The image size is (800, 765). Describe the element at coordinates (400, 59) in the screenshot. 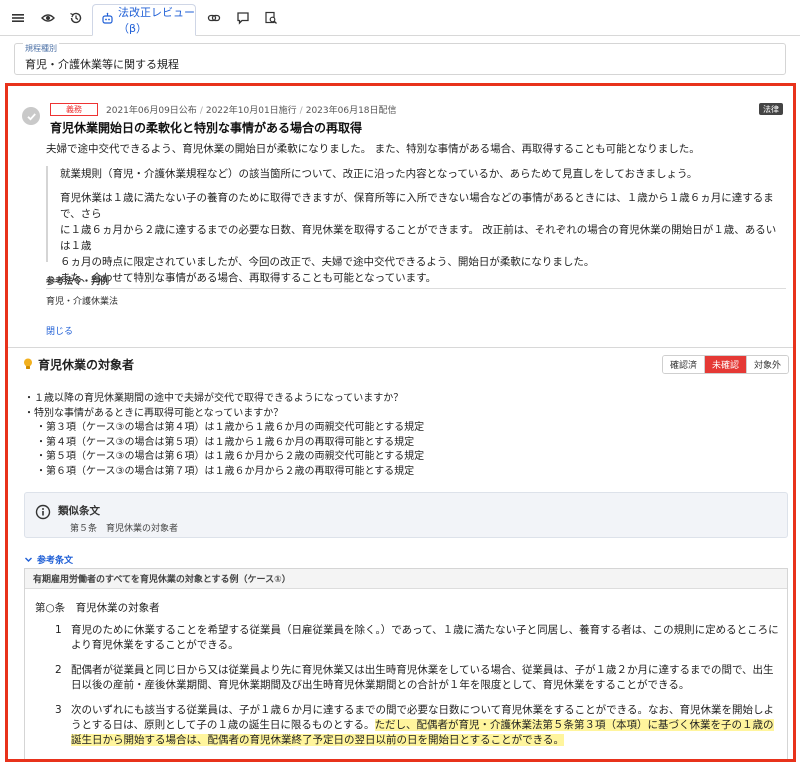

I see `regulation-type-field: 規程種別 育児・介護休業等に関する規程` at that location.